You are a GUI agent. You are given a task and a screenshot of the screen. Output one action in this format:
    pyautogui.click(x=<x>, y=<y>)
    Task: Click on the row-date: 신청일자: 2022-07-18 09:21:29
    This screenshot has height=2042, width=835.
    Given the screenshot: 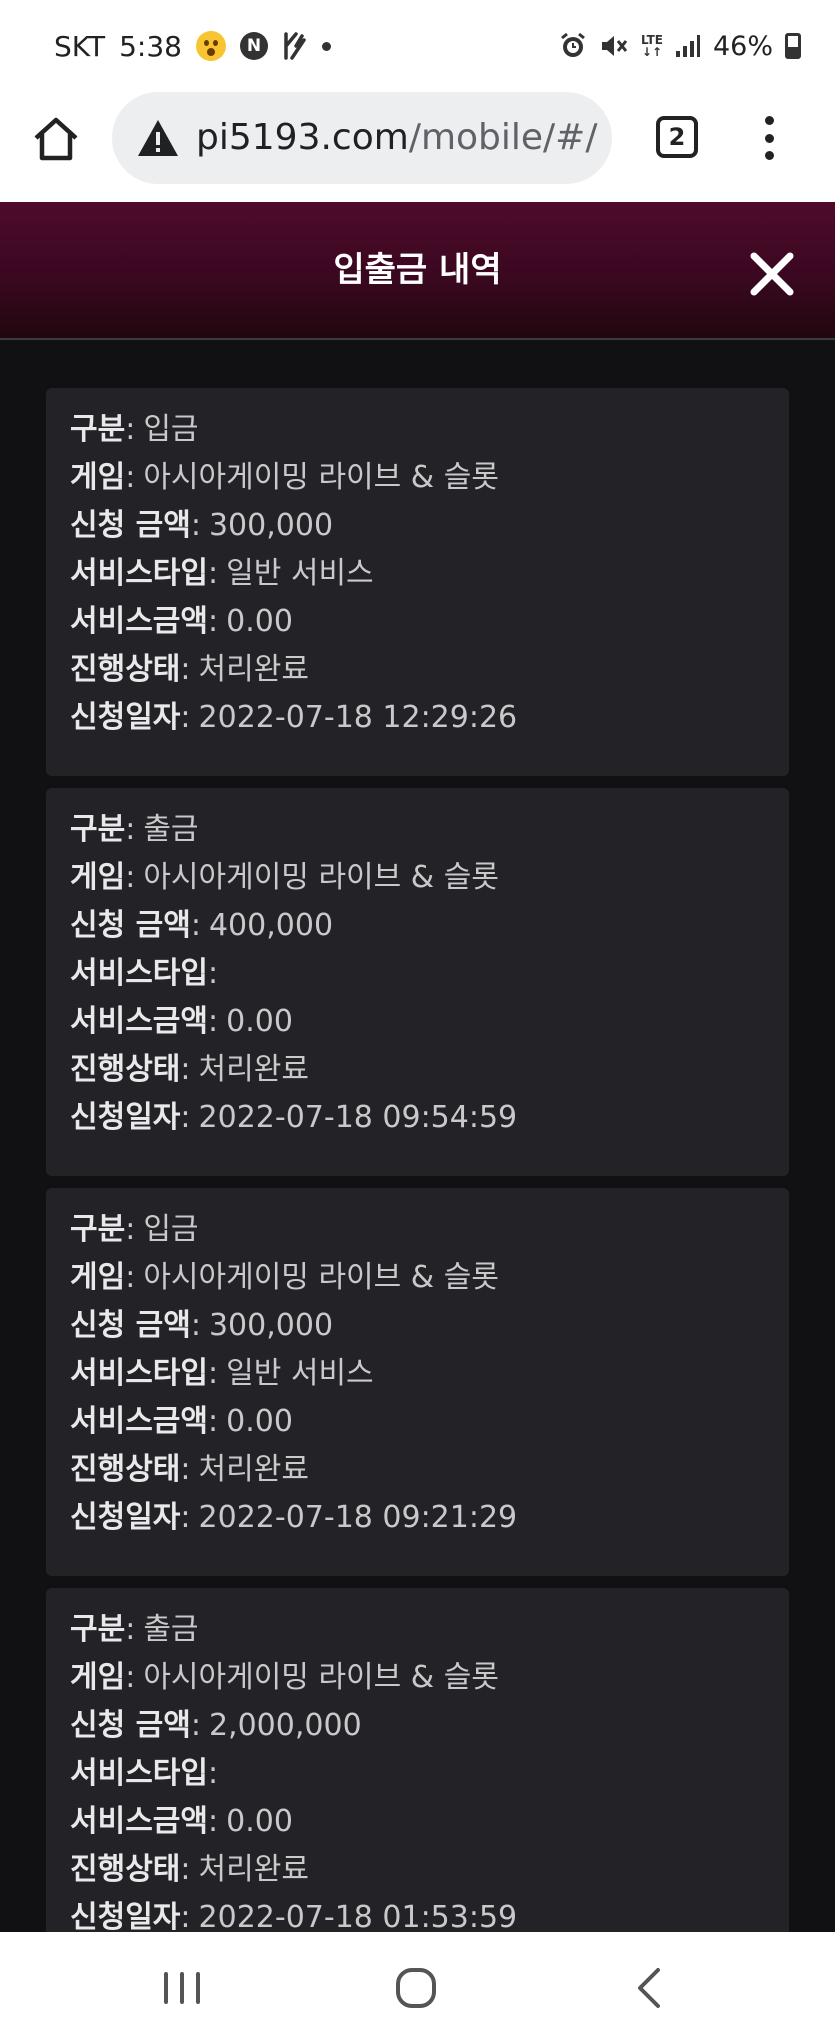 What is the action you would take?
    pyautogui.click(x=294, y=1517)
    